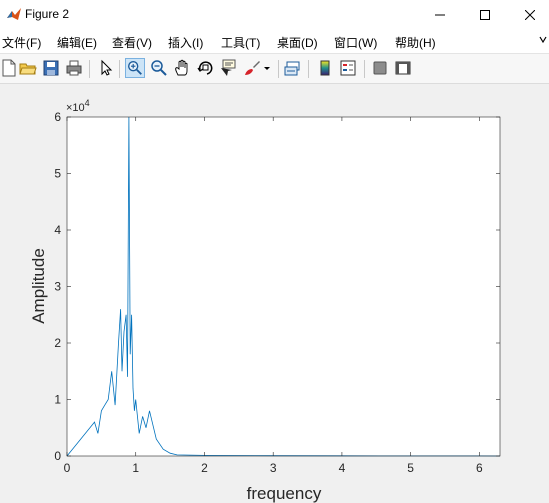 The image size is (549, 503). What do you see at coordinates (57, 287) in the screenshot?
I see `y-tick-label: 3` at bounding box center [57, 287].